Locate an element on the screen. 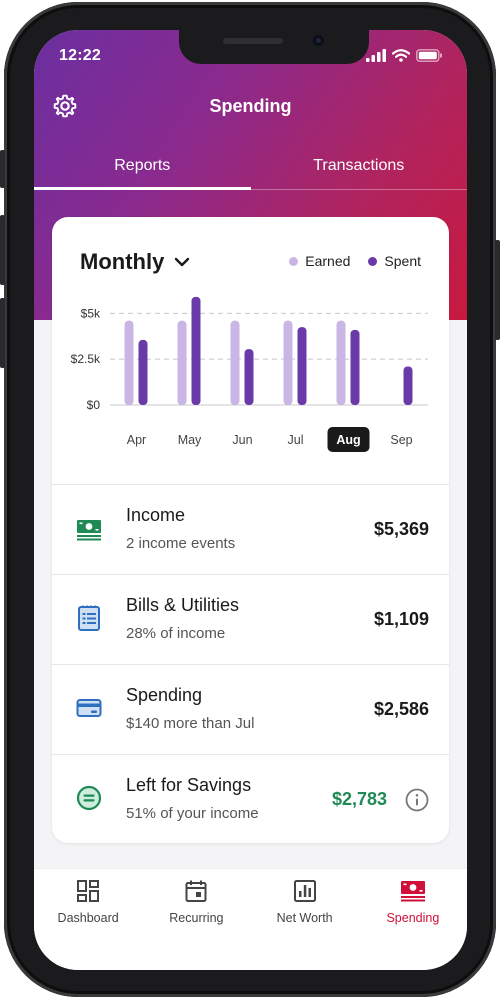 The height and width of the screenshot is (999, 500). legend-spent-label: Spent is located at coordinates (402, 261).